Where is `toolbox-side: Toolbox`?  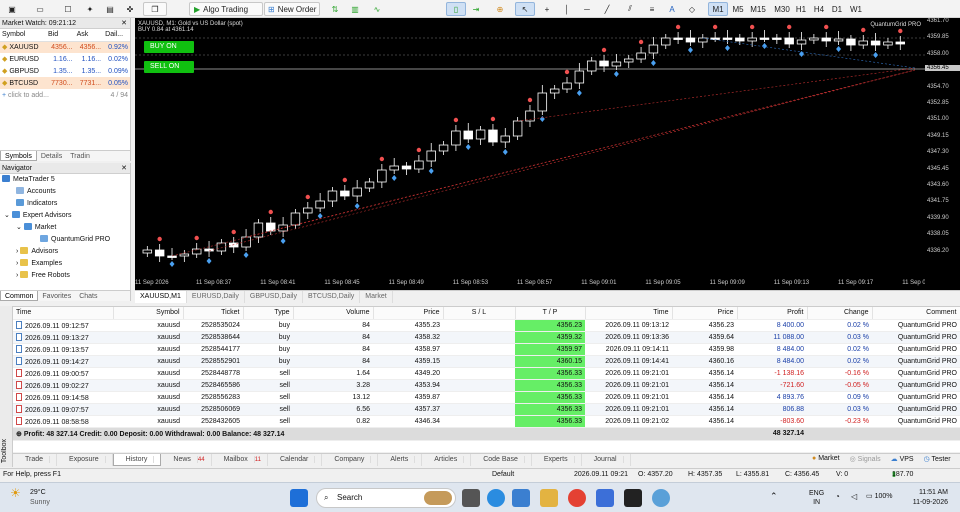 toolbox-side: Toolbox is located at coordinates (6, 386).